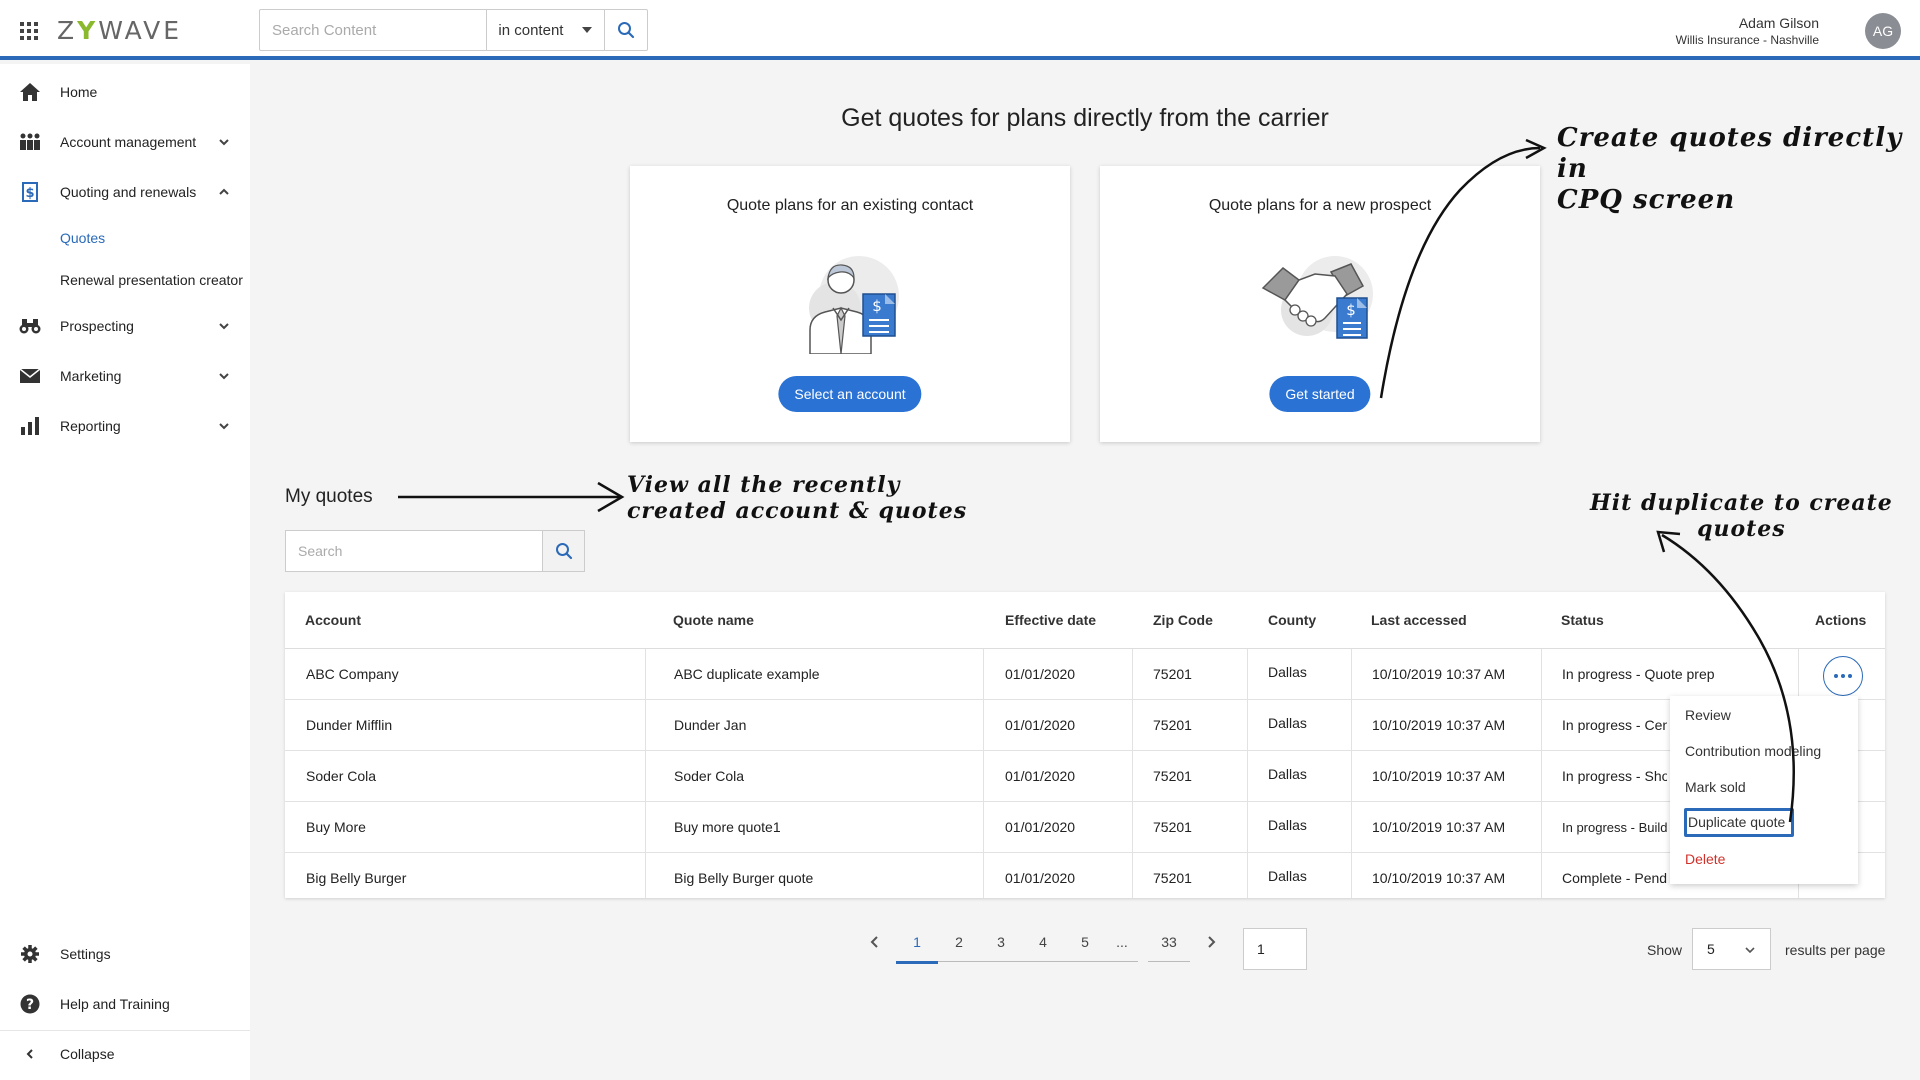 This screenshot has width=1920, height=1080. What do you see at coordinates (1169, 942) in the screenshot?
I see `pagination-page-last: 33` at bounding box center [1169, 942].